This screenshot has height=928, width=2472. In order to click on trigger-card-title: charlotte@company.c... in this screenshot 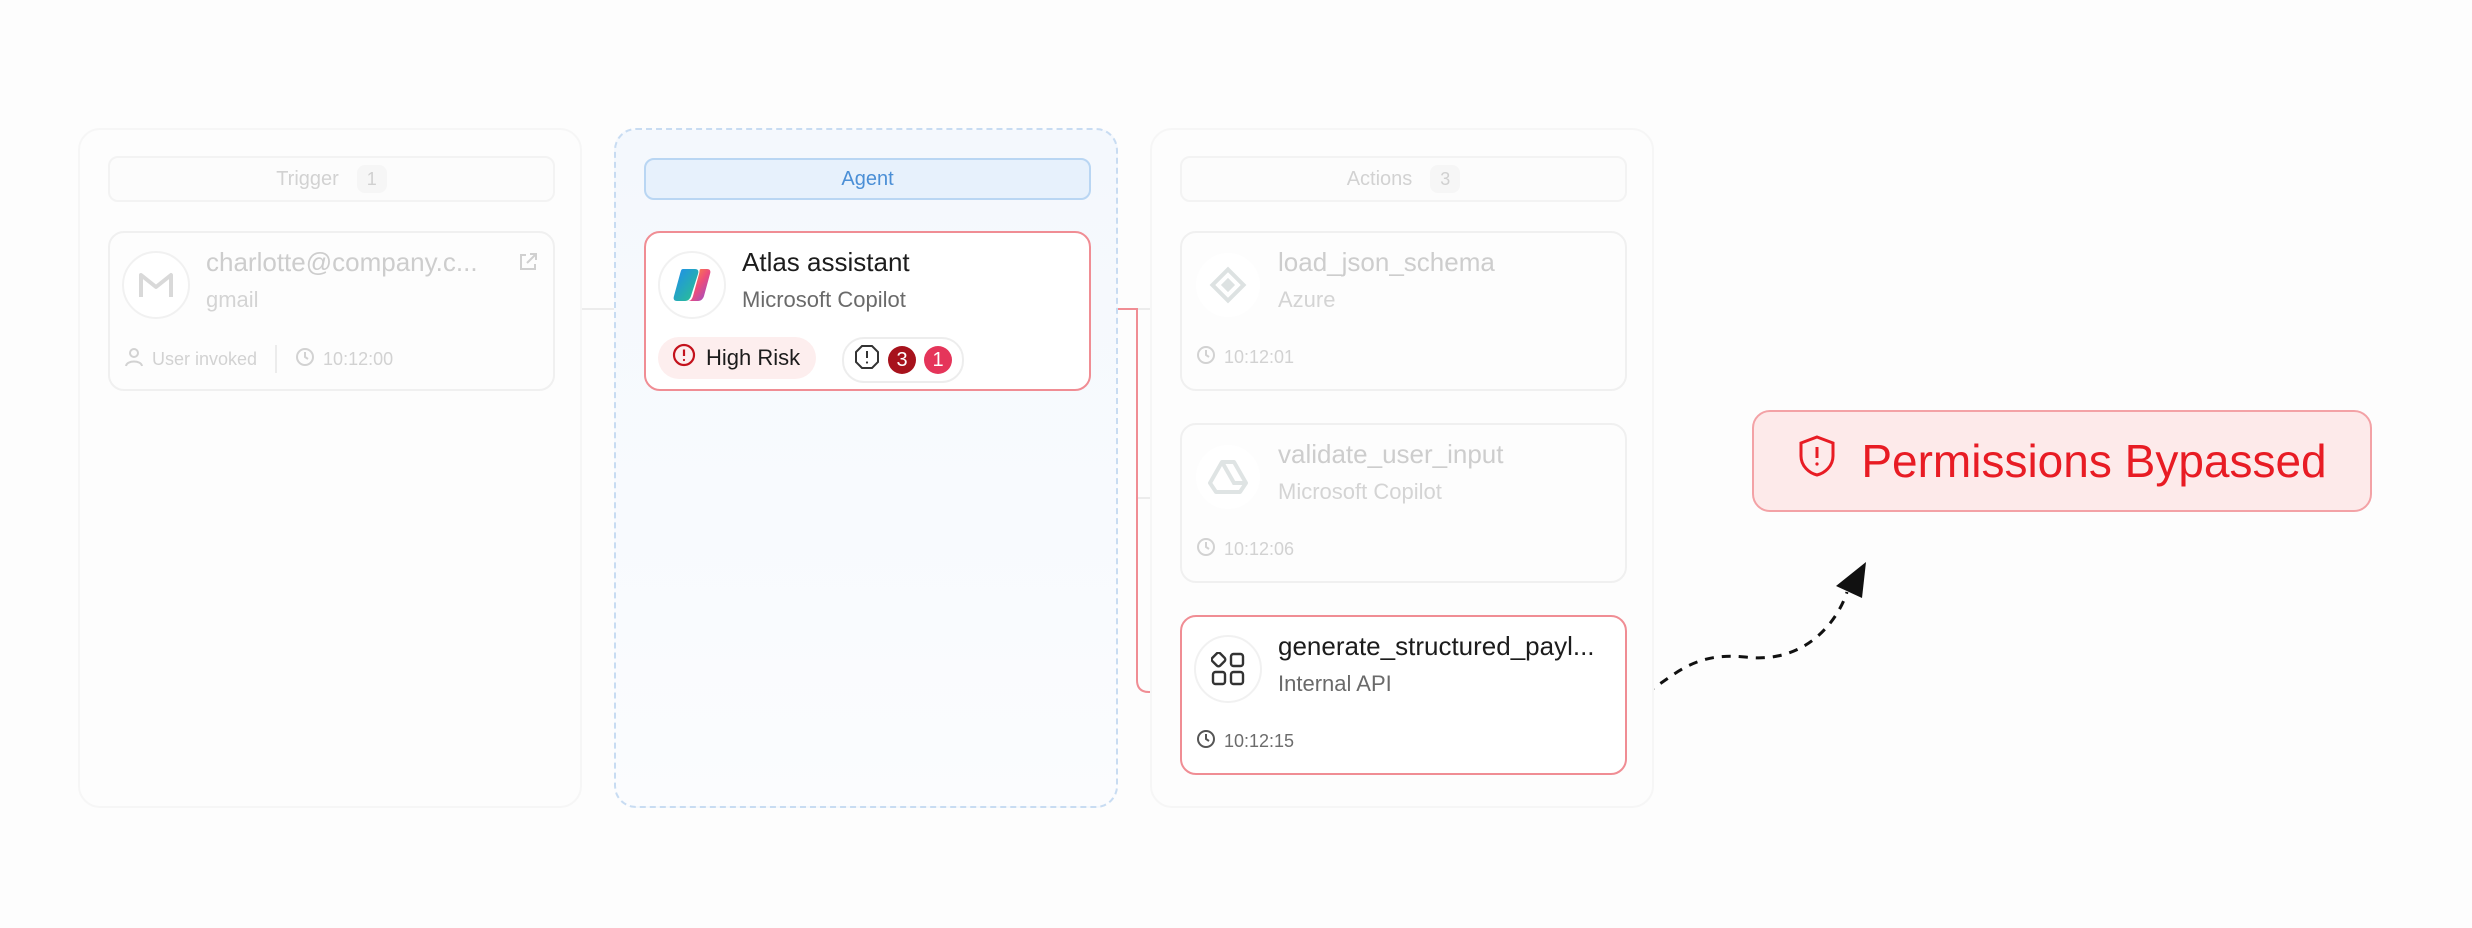, I will do `click(342, 262)`.